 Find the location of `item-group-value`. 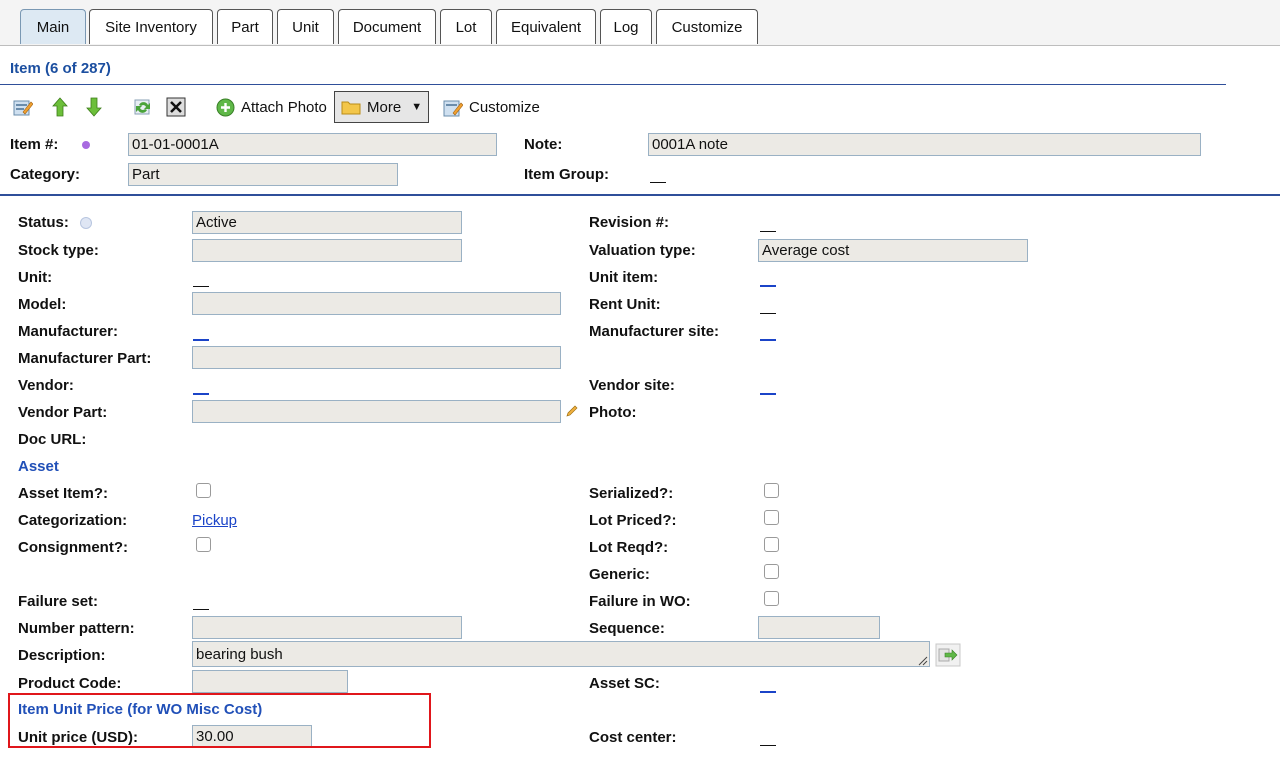

item-group-value is located at coordinates (658, 182).